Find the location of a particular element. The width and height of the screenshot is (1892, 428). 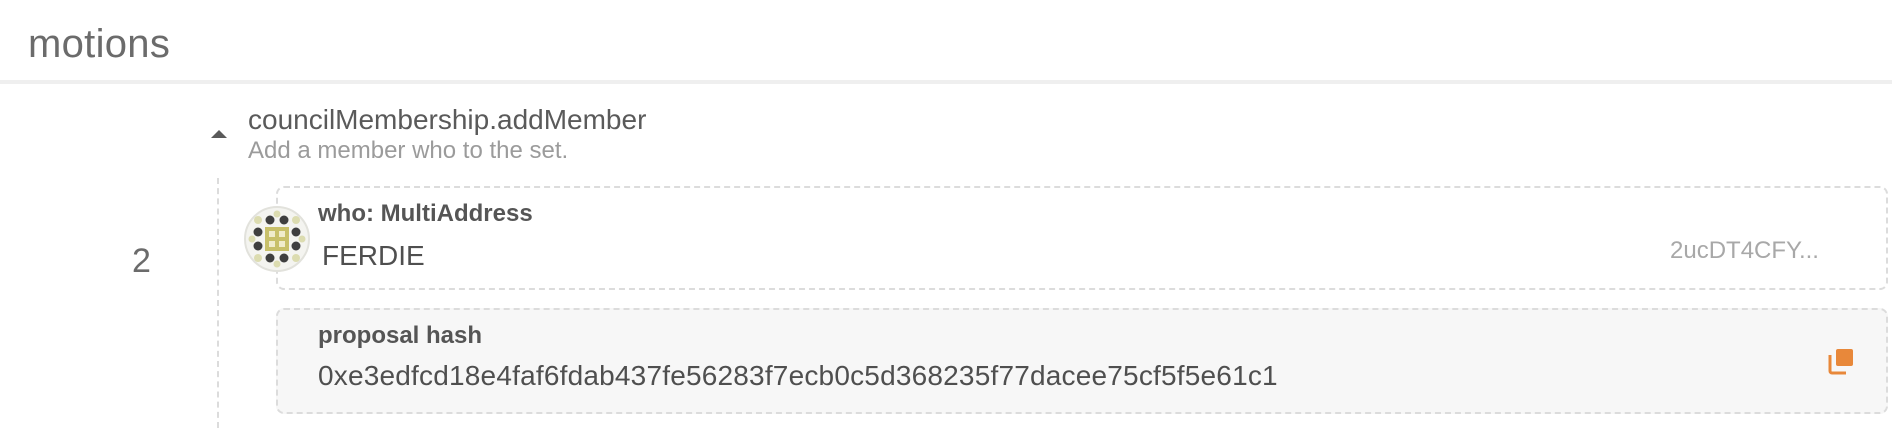

param-label: who: MultiAddress is located at coordinates (425, 213).